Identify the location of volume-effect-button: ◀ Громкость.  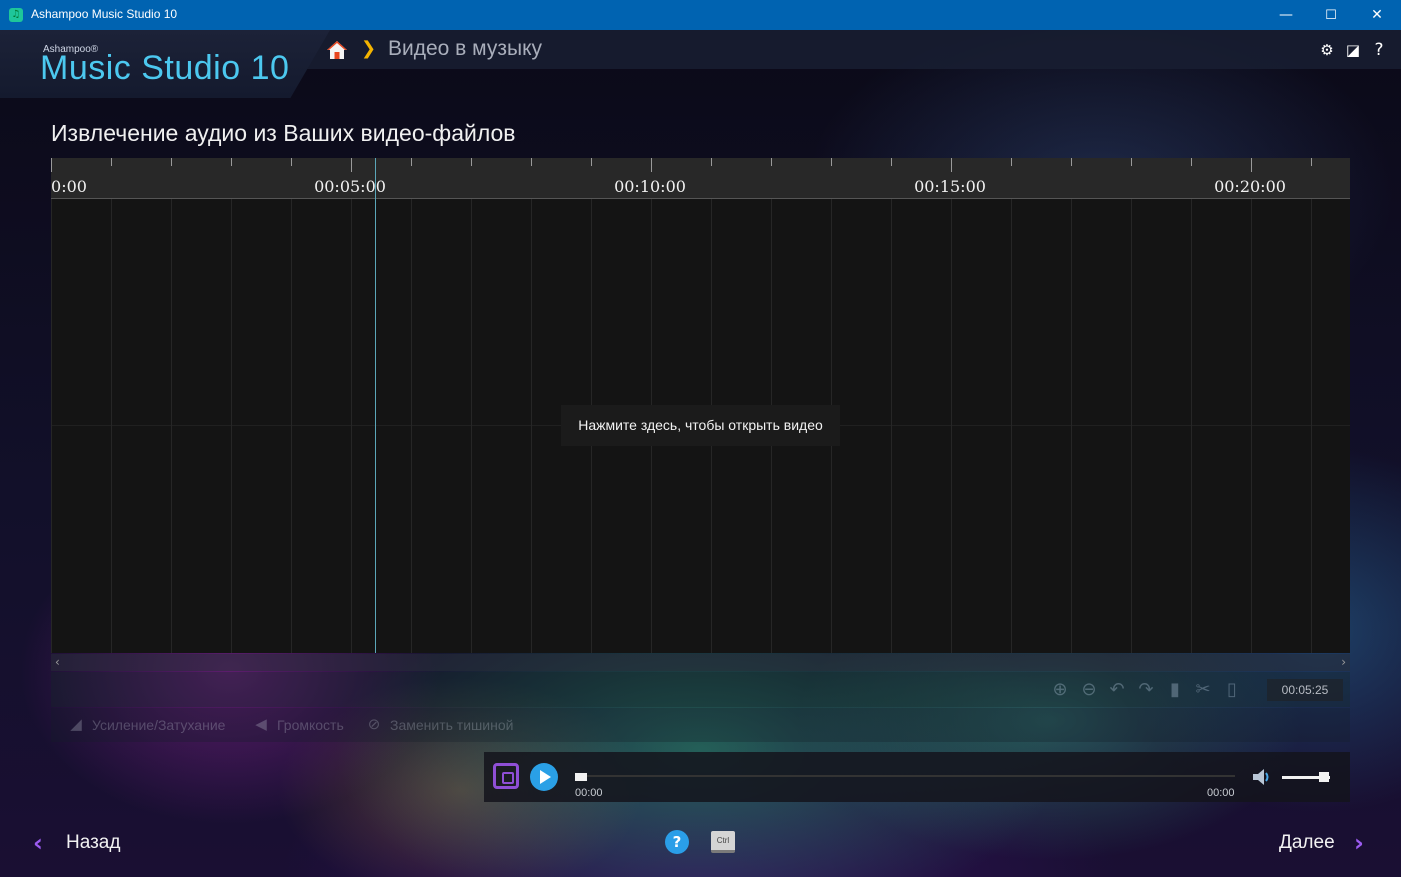
(297, 725).